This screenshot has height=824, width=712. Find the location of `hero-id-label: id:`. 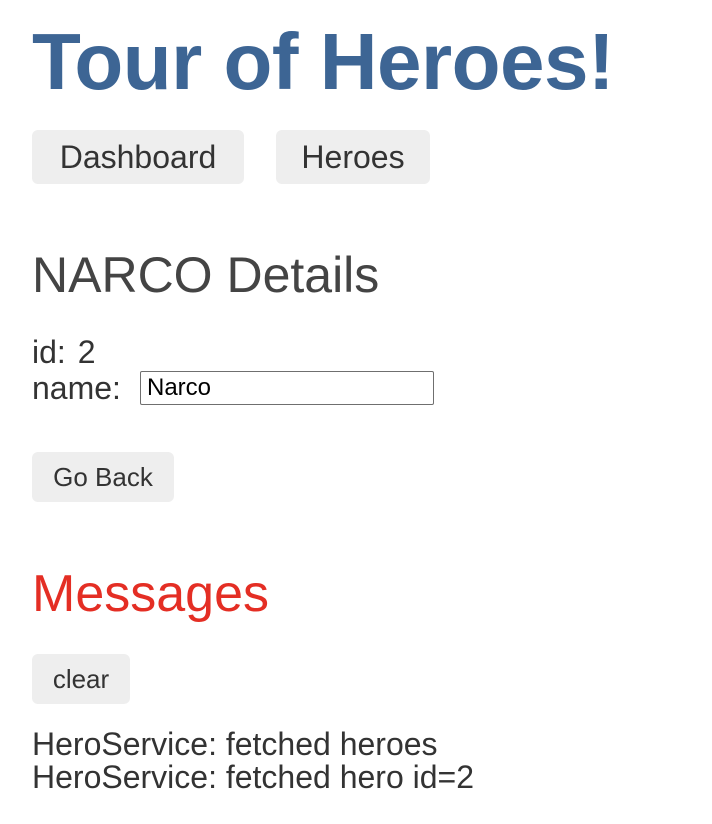

hero-id-label: id: is located at coordinates (49, 352).